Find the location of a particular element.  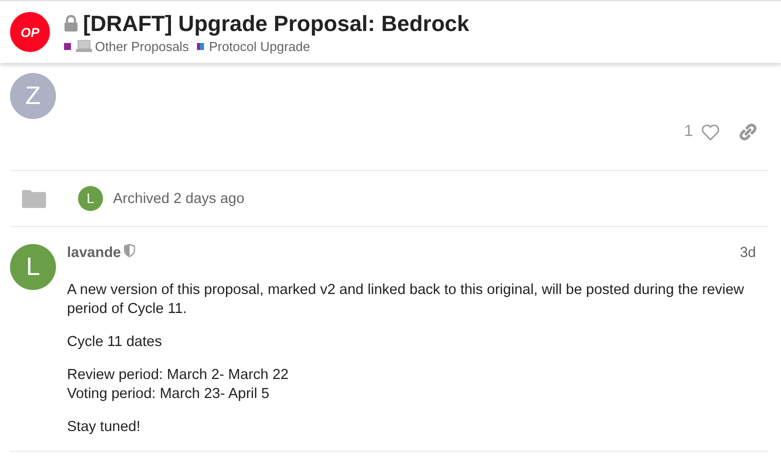

like-count: 1 is located at coordinates (688, 132).